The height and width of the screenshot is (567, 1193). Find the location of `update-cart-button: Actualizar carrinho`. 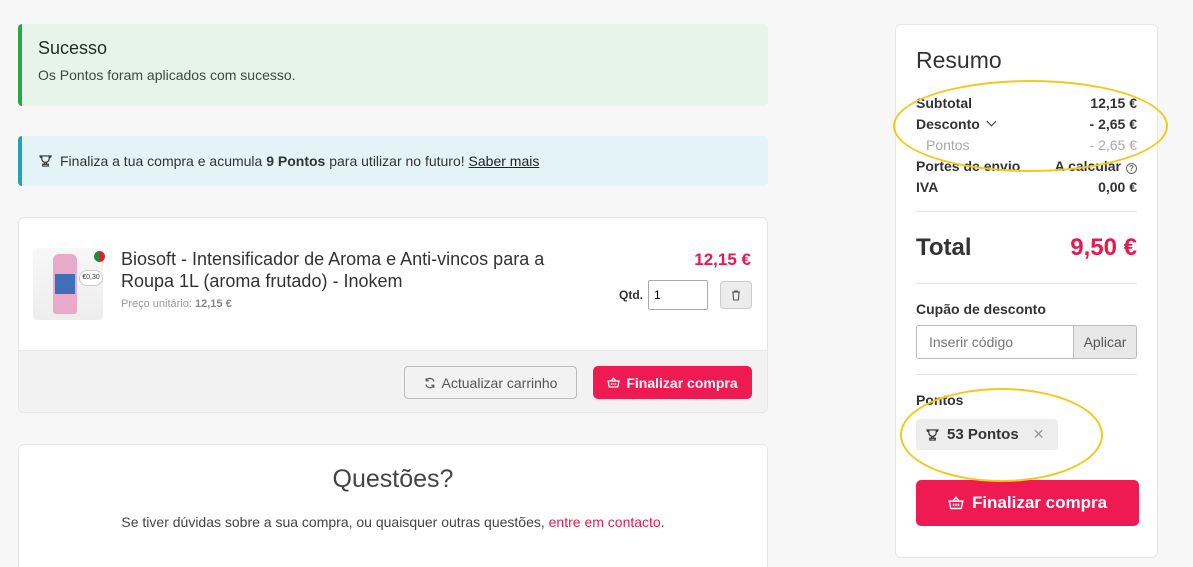

update-cart-button: Actualizar carrinho is located at coordinates (490, 382).